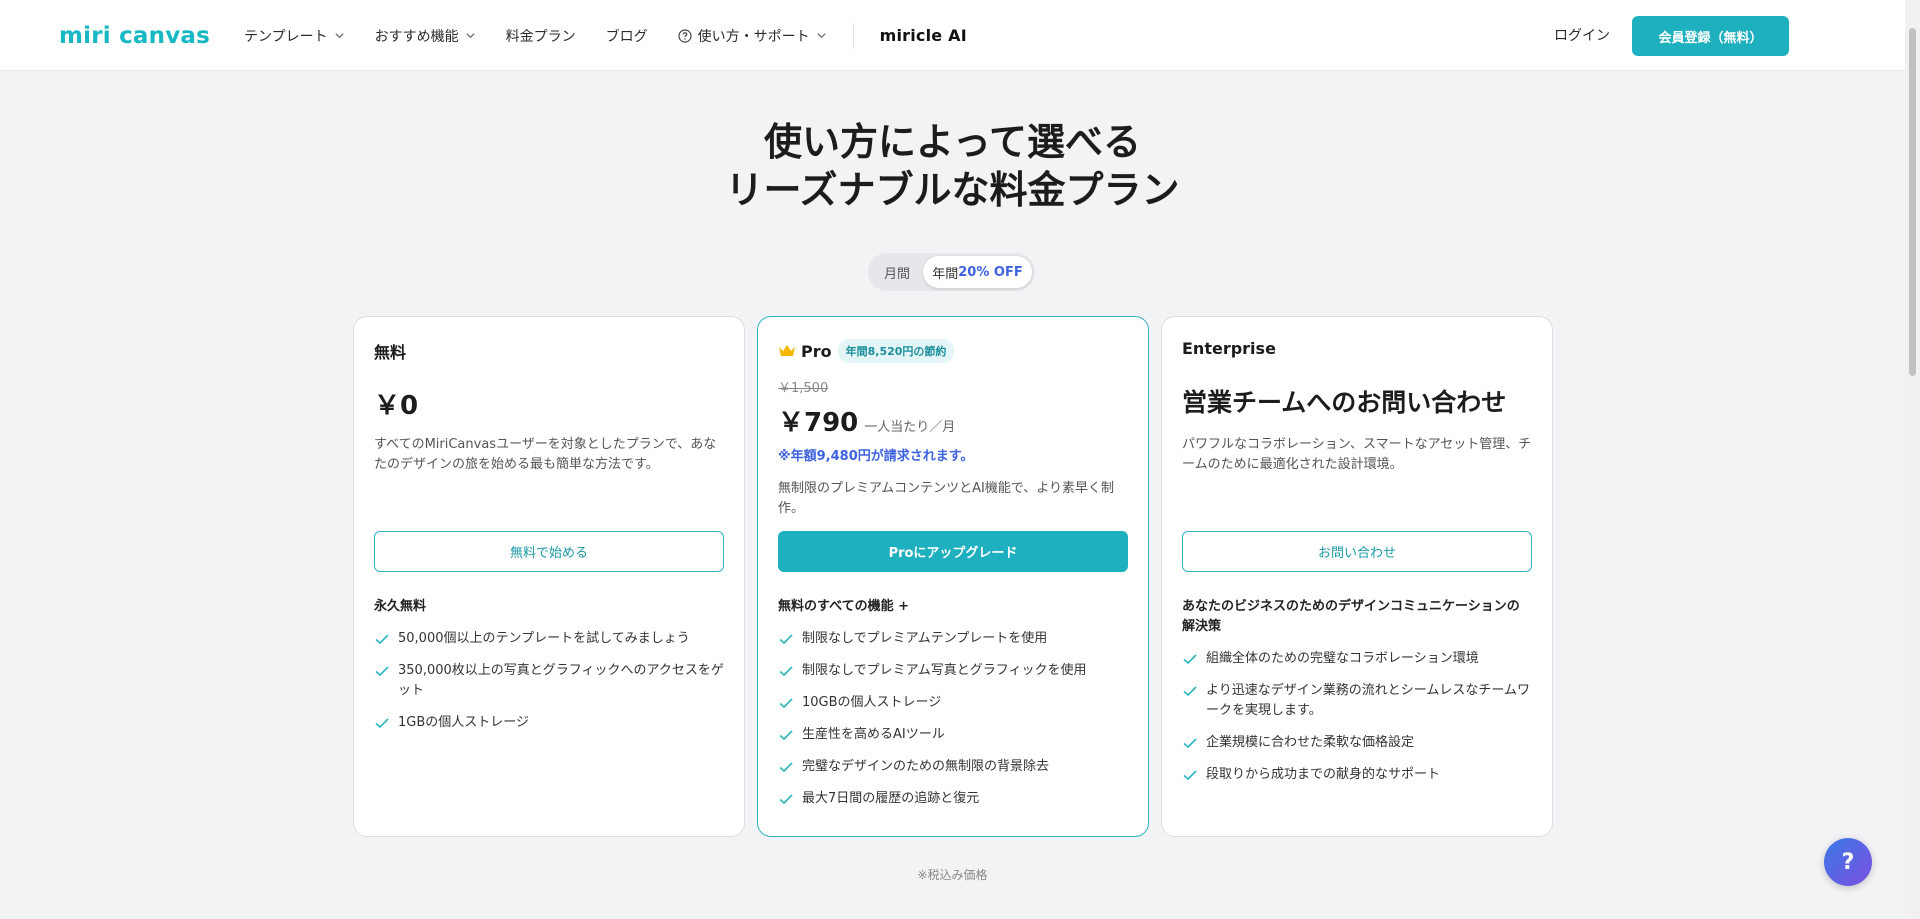 The height and width of the screenshot is (919, 1920). I want to click on feature-text: 段取りから成功までの献身的なサポート, so click(1323, 774).